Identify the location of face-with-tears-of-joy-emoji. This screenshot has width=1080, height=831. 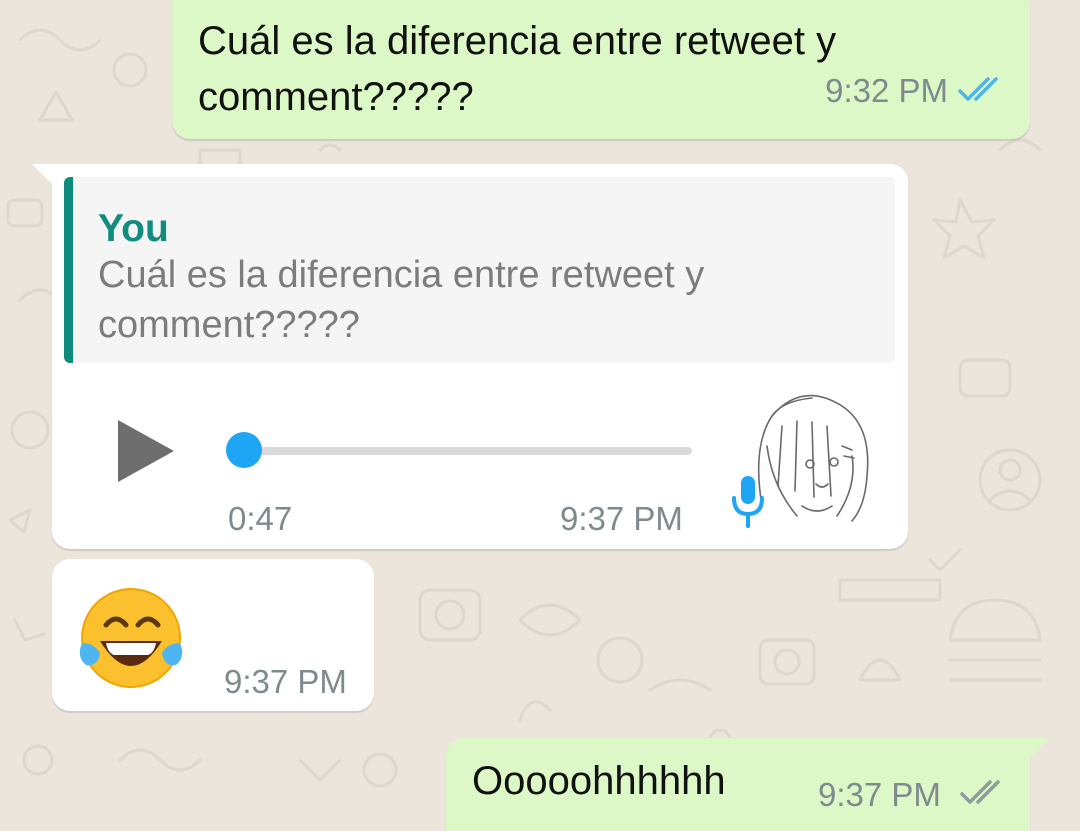
(131, 638).